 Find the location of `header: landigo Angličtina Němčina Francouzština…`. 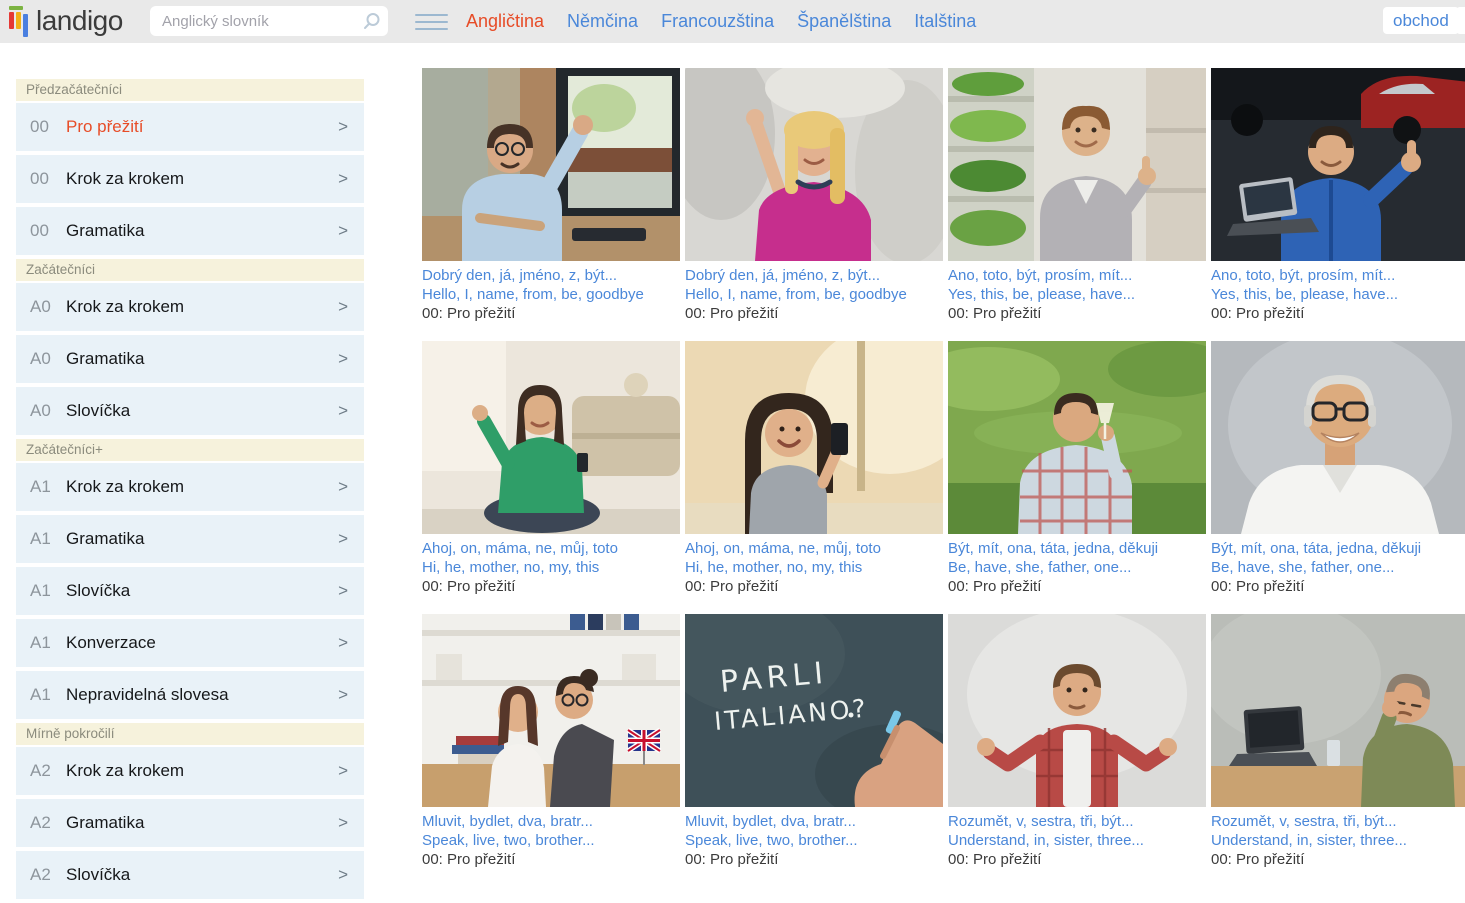

header: landigo Angličtina Němčina Francouzština… is located at coordinates (732, 21).